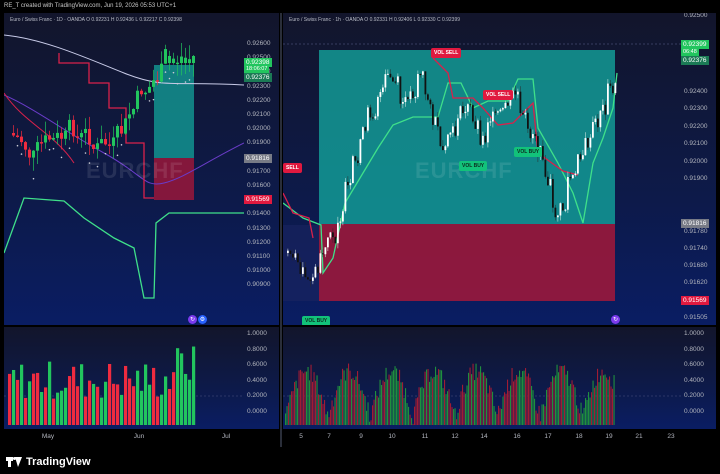 This screenshot has height=474, width=720. What do you see at coordinates (484, 436) in the screenshot?
I see `right-x-tick: 14` at bounding box center [484, 436].